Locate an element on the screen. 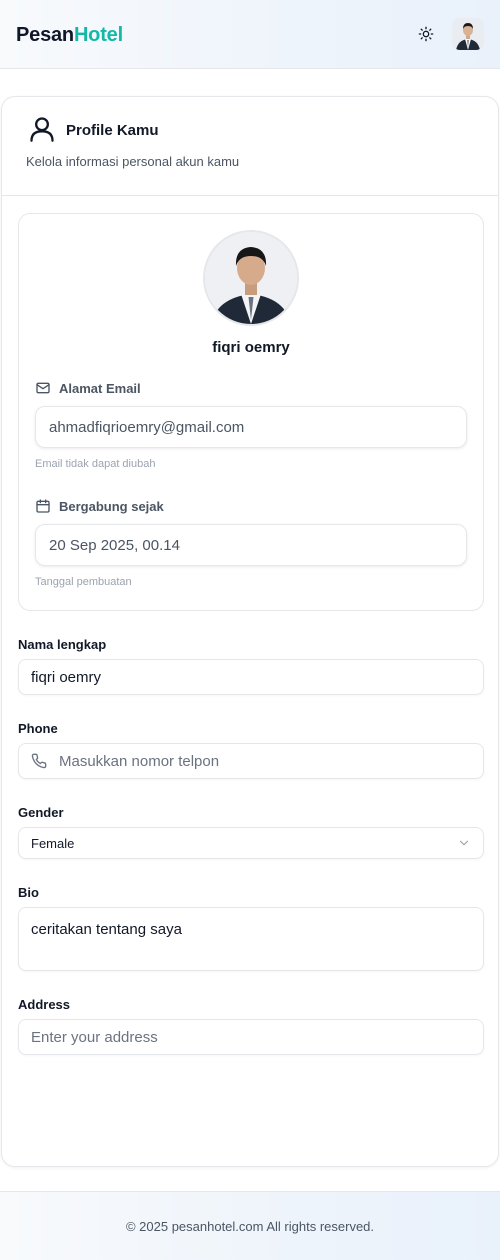 Image resolution: width=500 pixels, height=1260 pixels. chevron-down-icon is located at coordinates (464, 843).